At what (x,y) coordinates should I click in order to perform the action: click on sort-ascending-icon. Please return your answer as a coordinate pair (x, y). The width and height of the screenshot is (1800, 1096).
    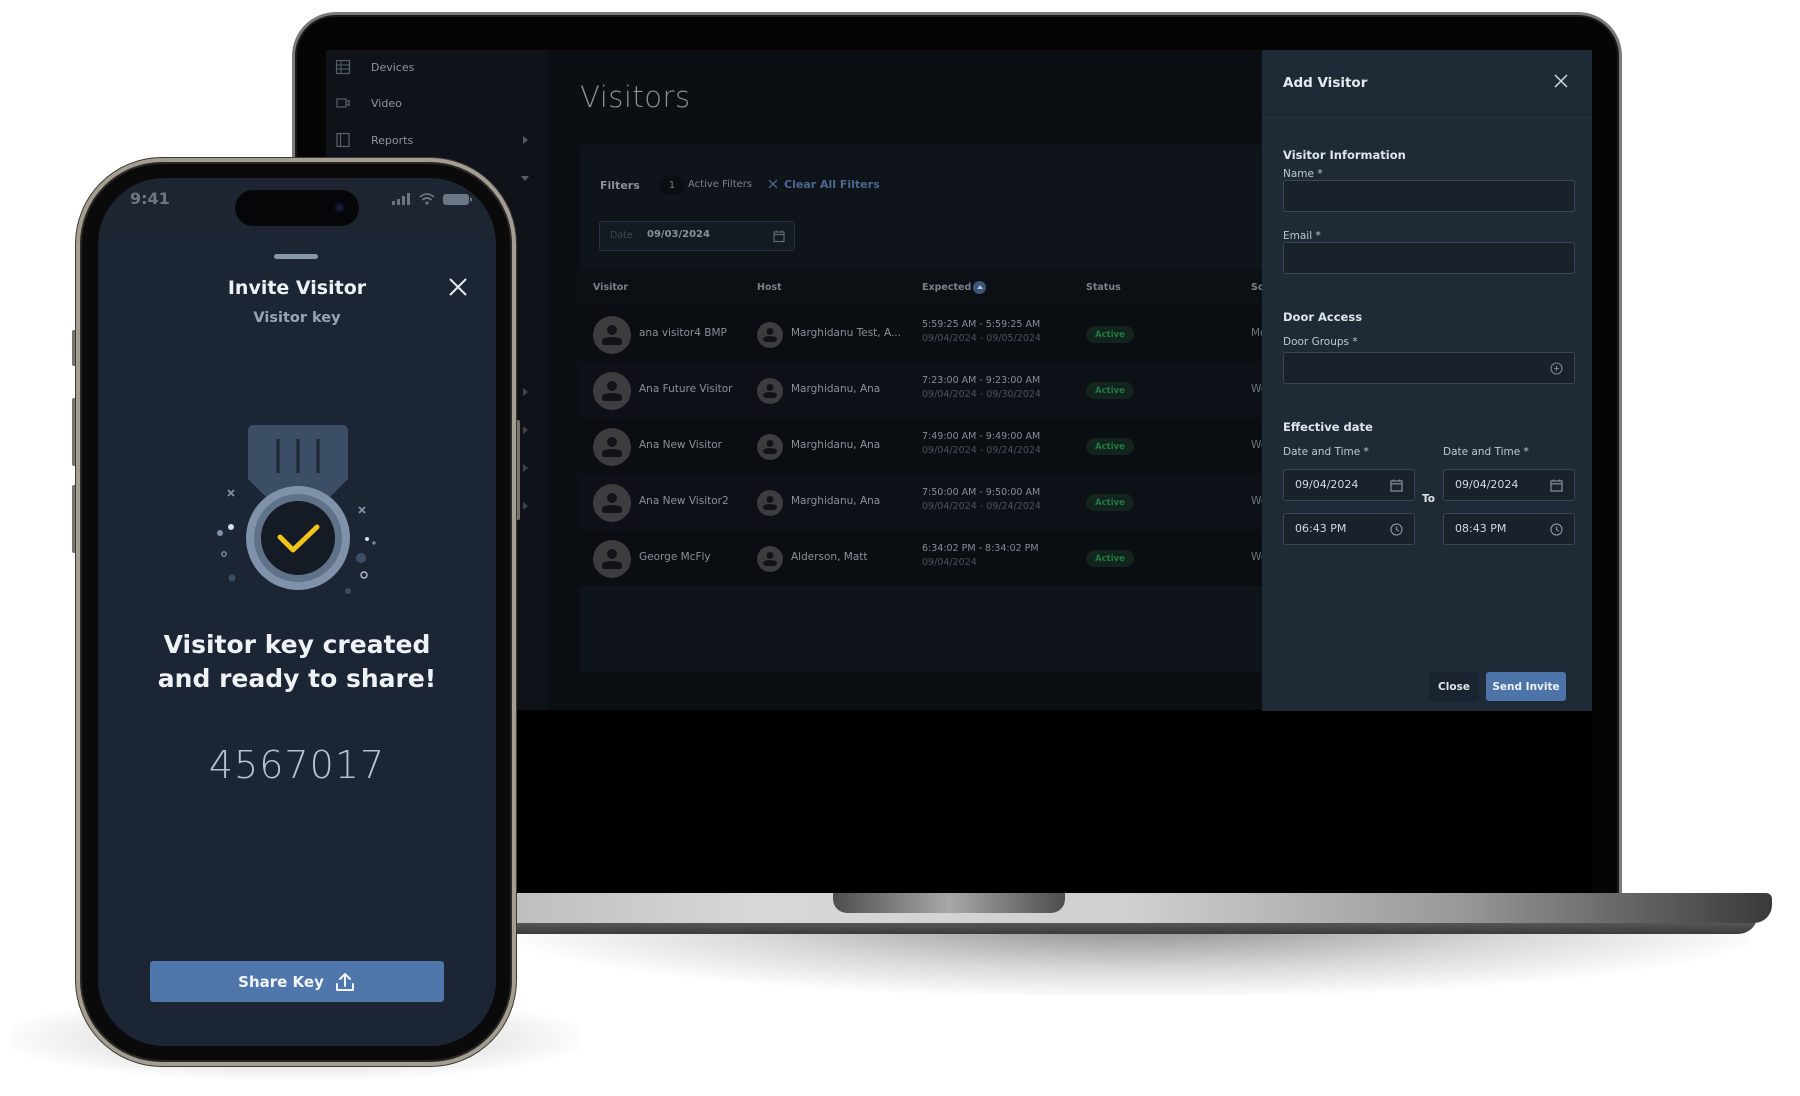
    Looking at the image, I should click on (979, 287).